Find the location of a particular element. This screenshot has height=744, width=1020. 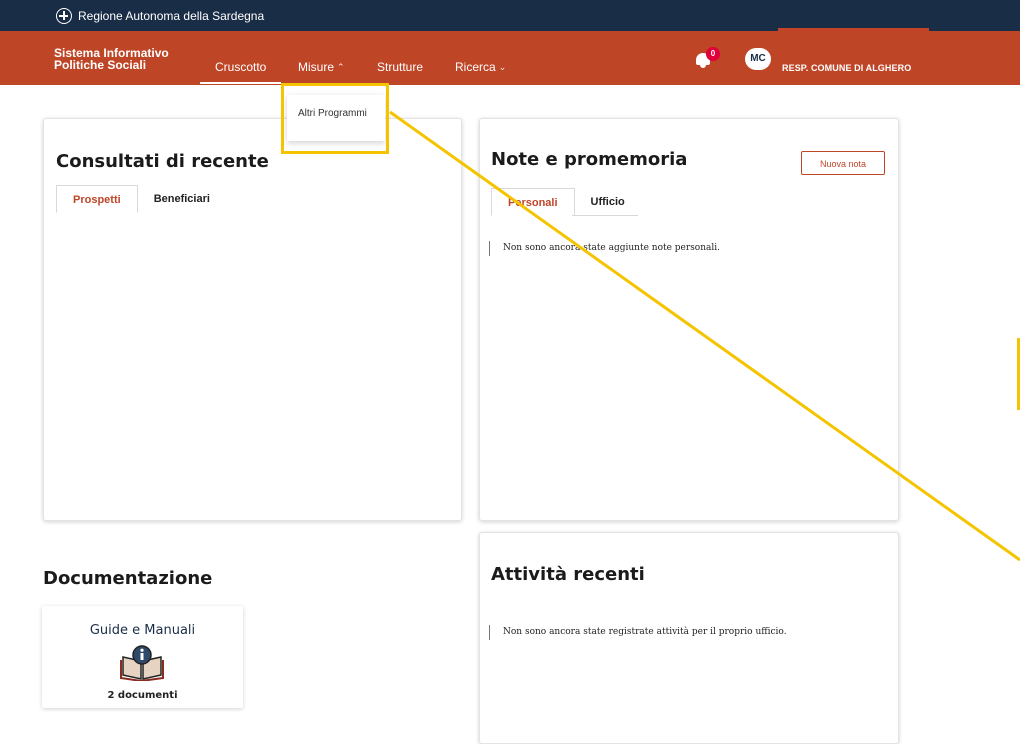

region-brand-label: Regione Autonoma della Sardegna is located at coordinates (171, 16).